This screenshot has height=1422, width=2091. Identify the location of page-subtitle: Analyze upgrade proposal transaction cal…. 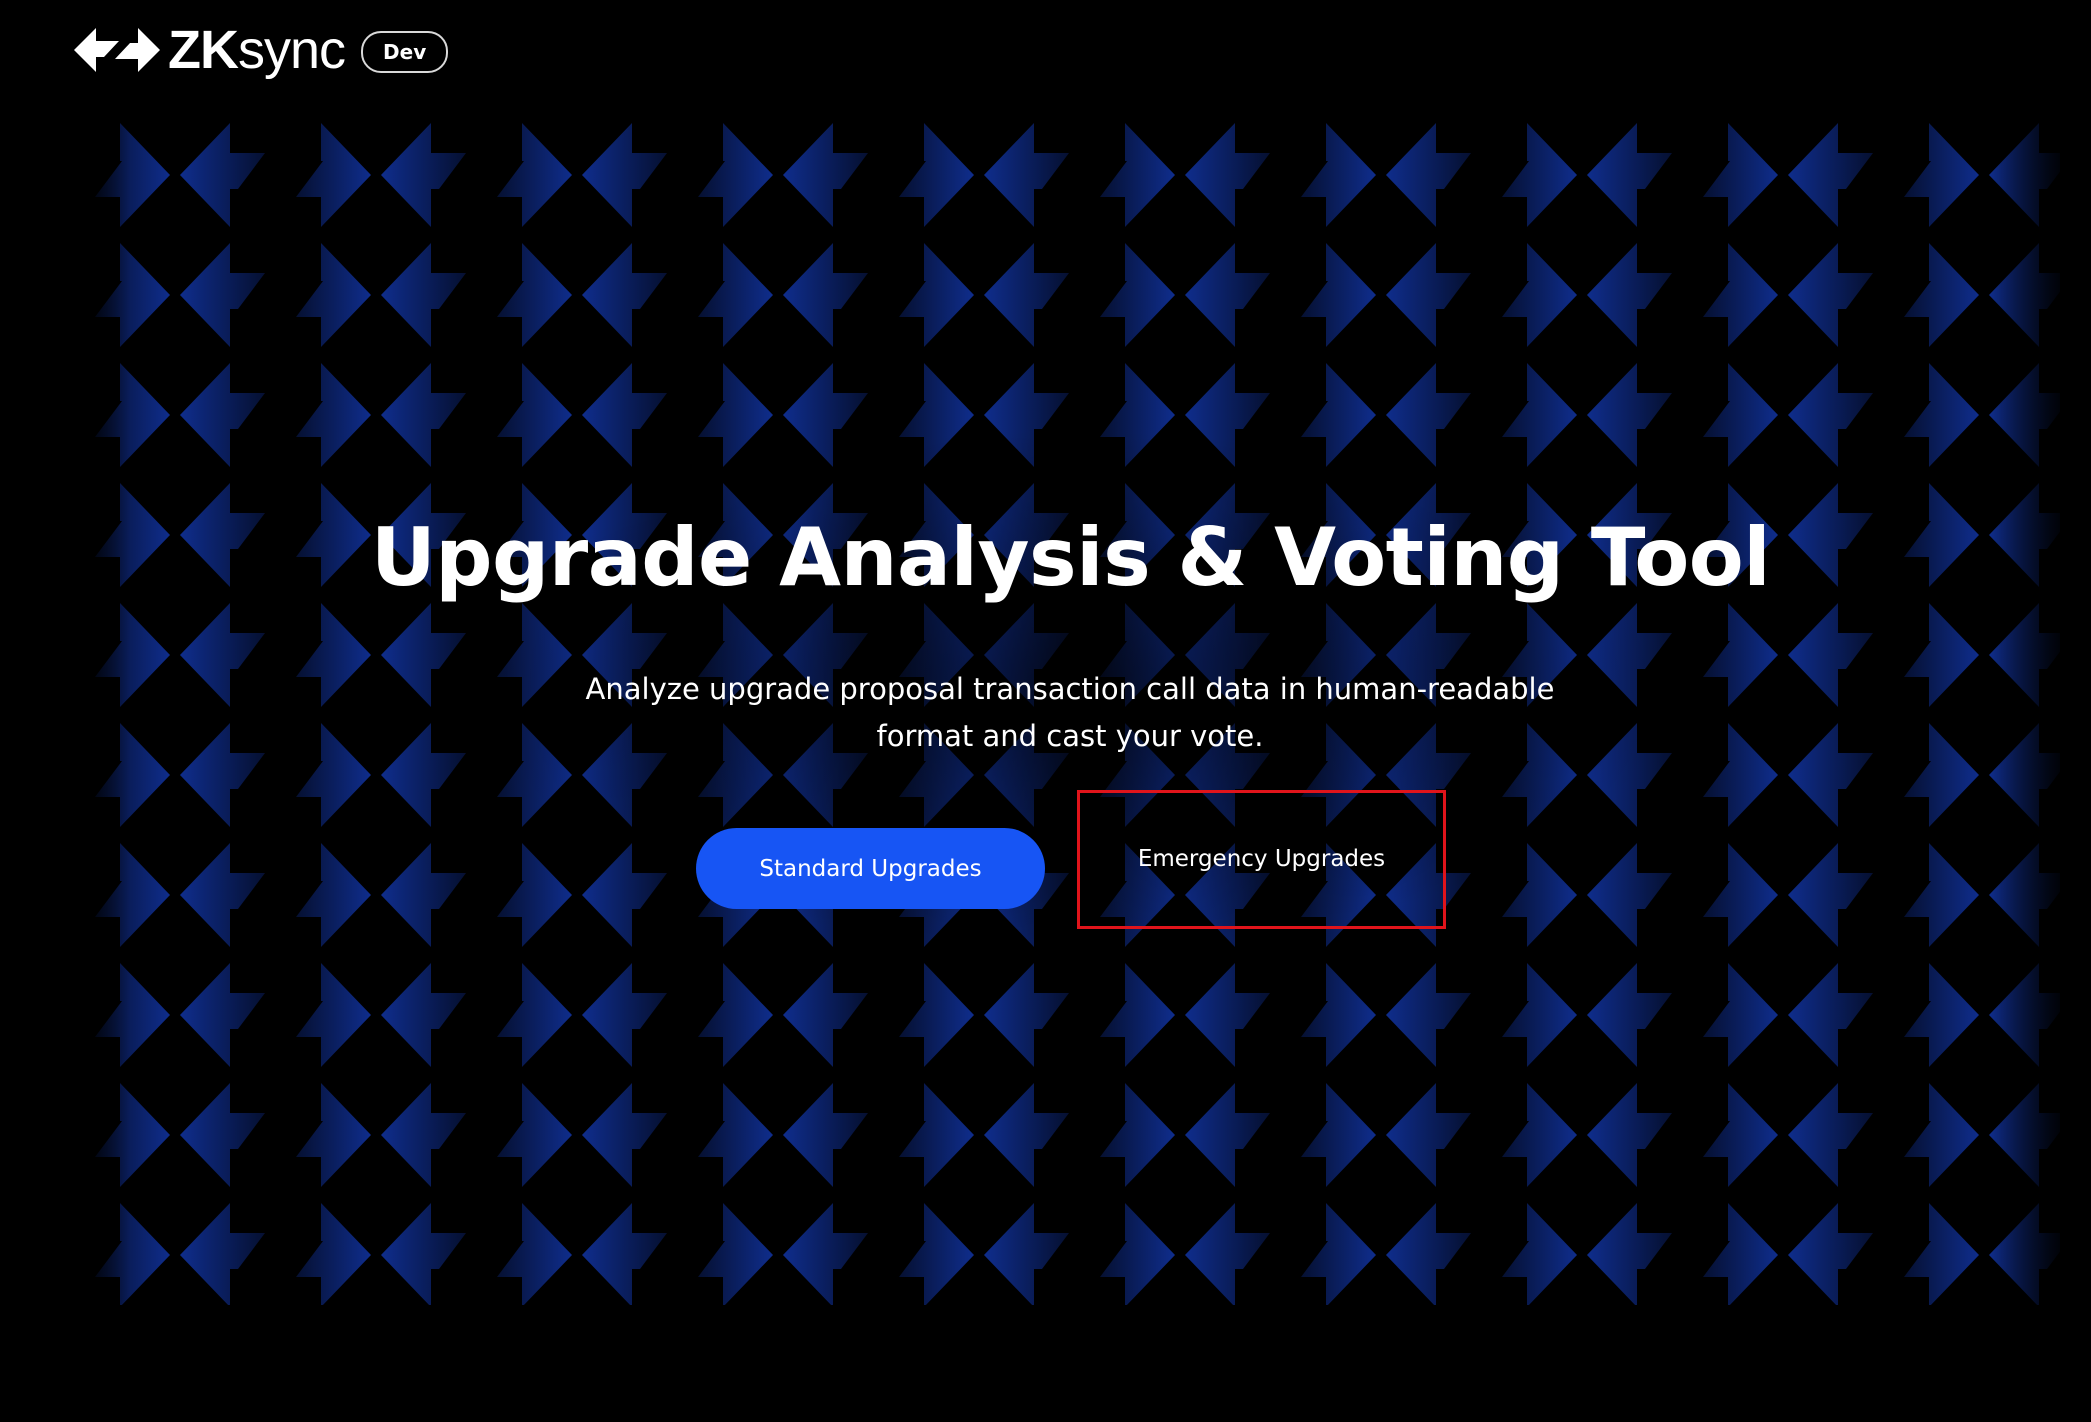
(1070, 712).